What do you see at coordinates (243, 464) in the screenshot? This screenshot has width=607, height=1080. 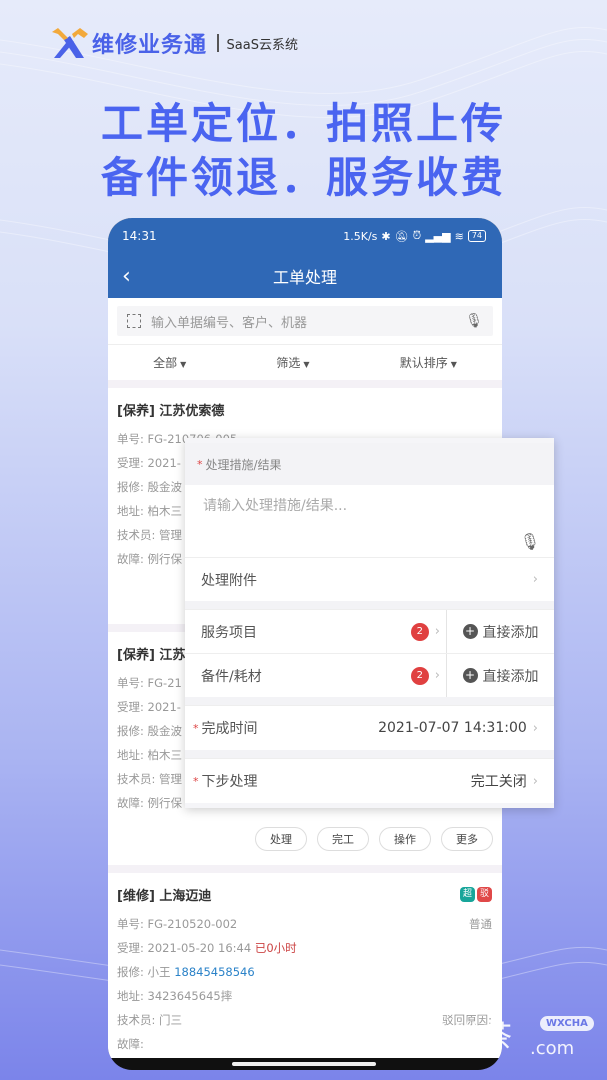 I see `measure-label: 处理措施/结果` at bounding box center [243, 464].